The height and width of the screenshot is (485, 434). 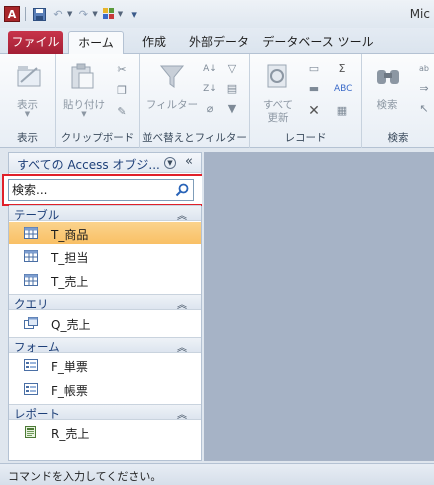 I want to click on goto-icon: ⇒, so click(x=424, y=89).